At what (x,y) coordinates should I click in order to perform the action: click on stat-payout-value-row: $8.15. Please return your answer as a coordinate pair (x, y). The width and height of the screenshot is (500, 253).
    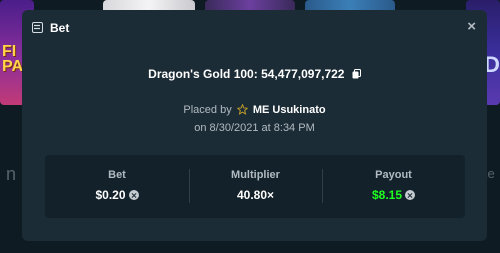
    Looking at the image, I should click on (393, 195).